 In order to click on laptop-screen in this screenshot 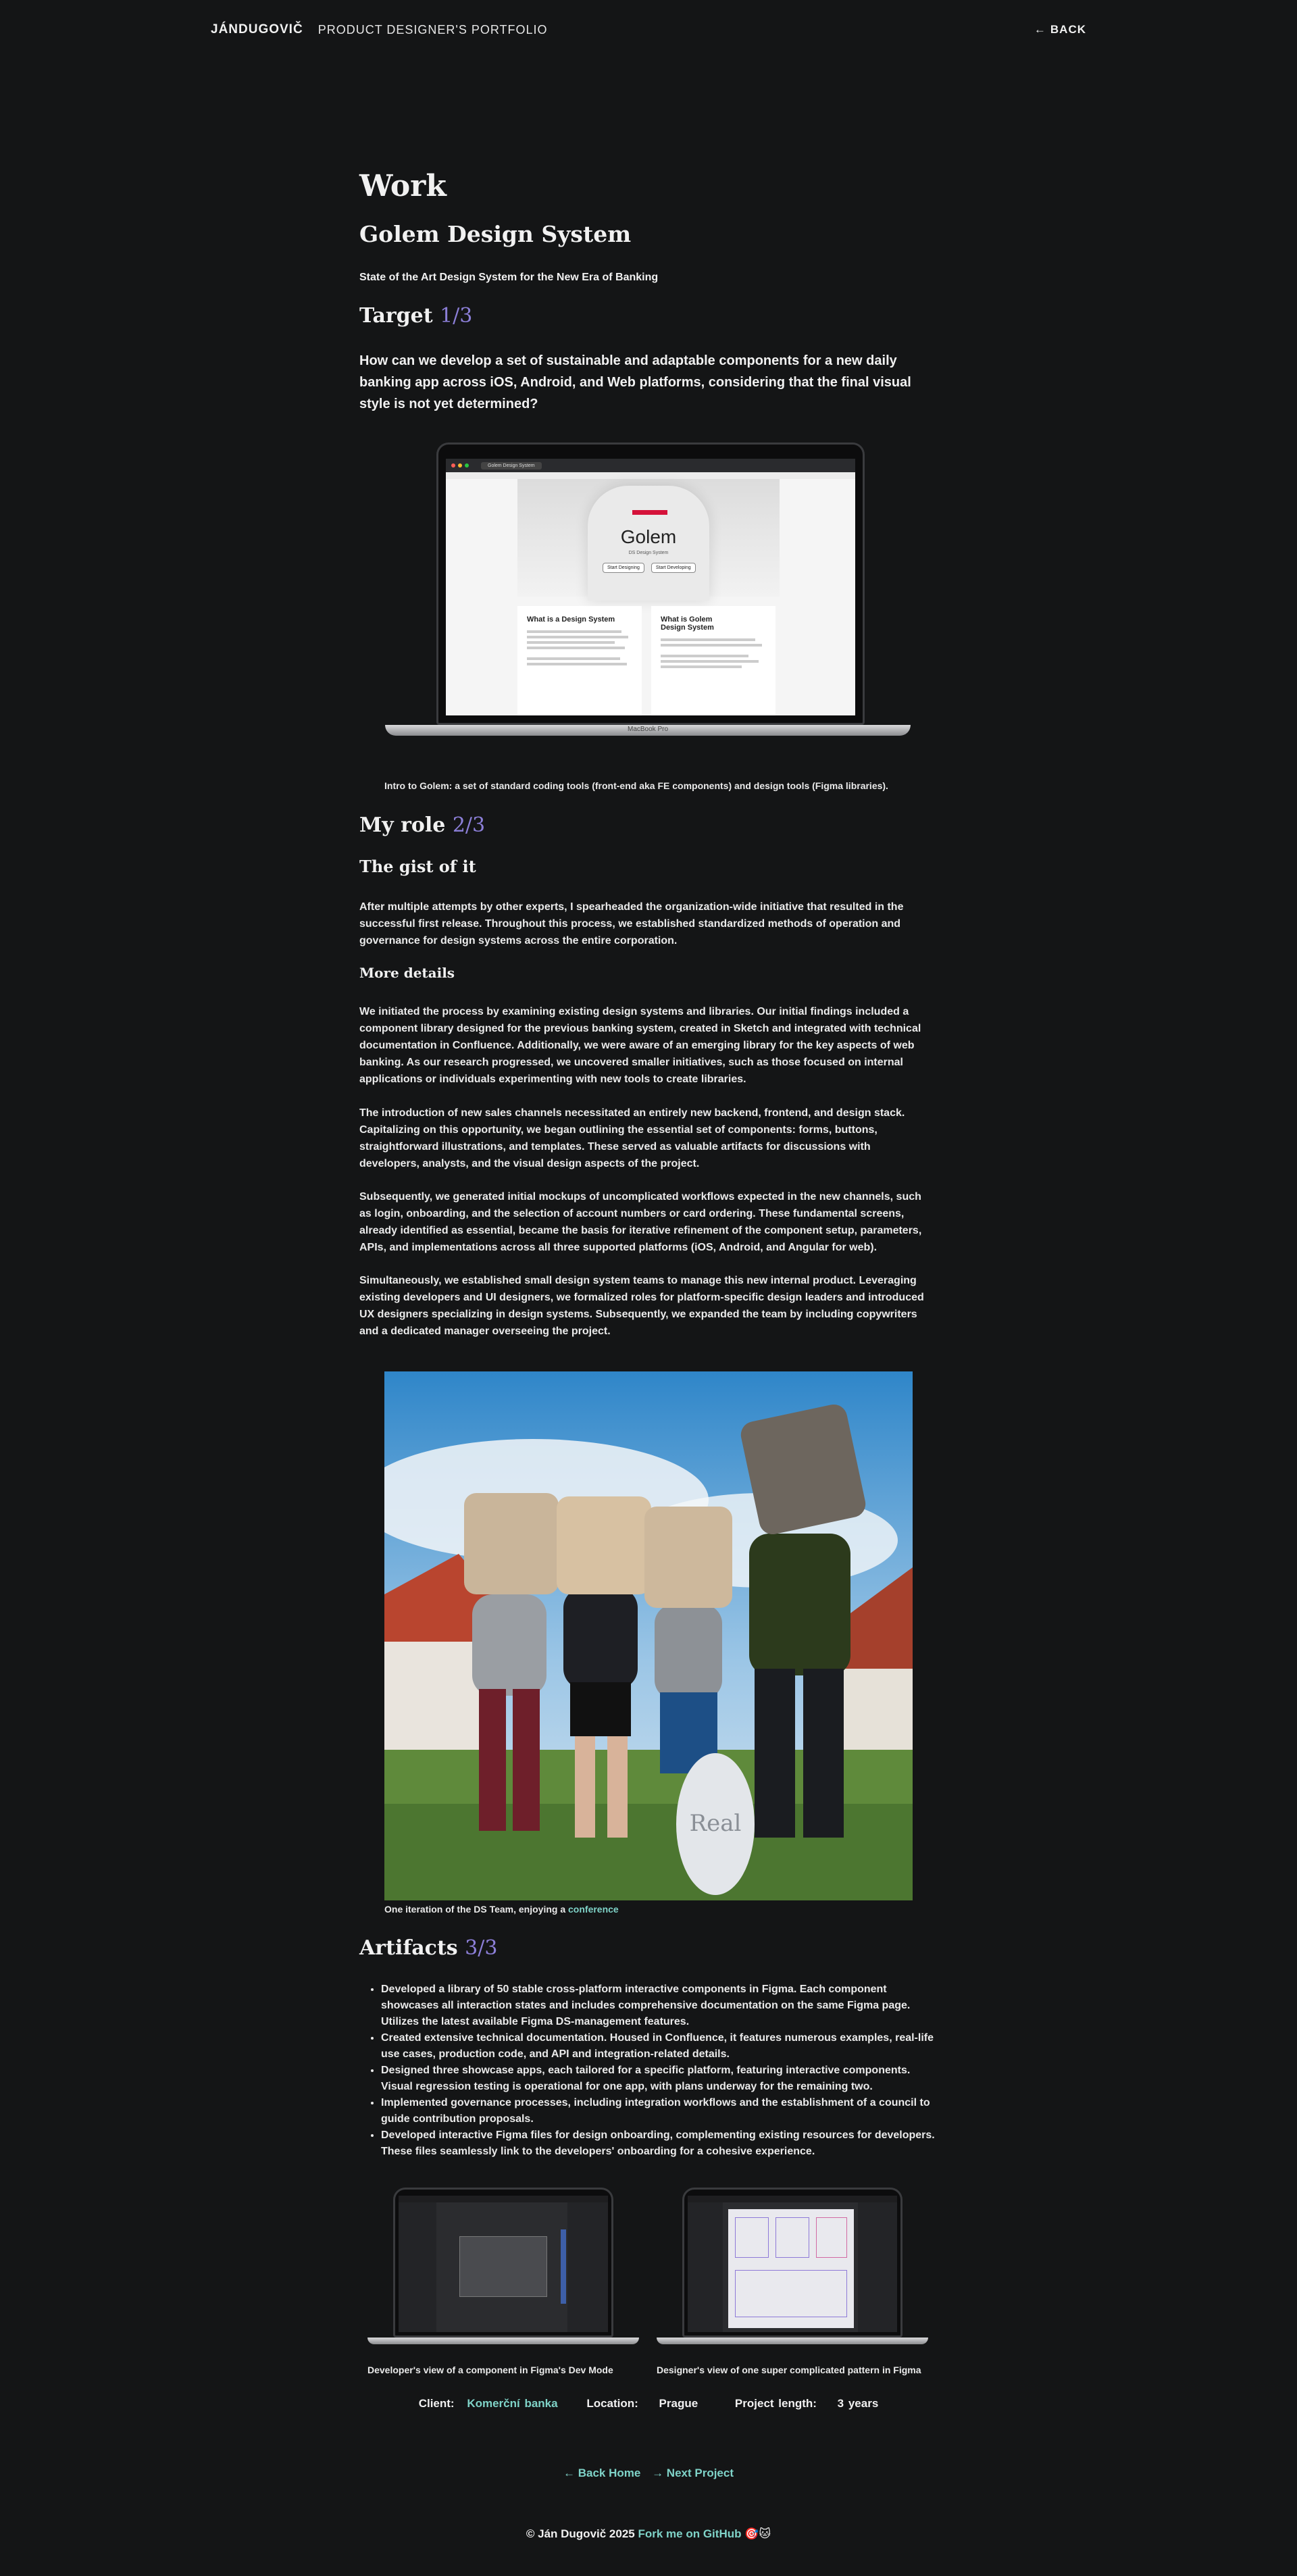, I will do `click(503, 2264)`.